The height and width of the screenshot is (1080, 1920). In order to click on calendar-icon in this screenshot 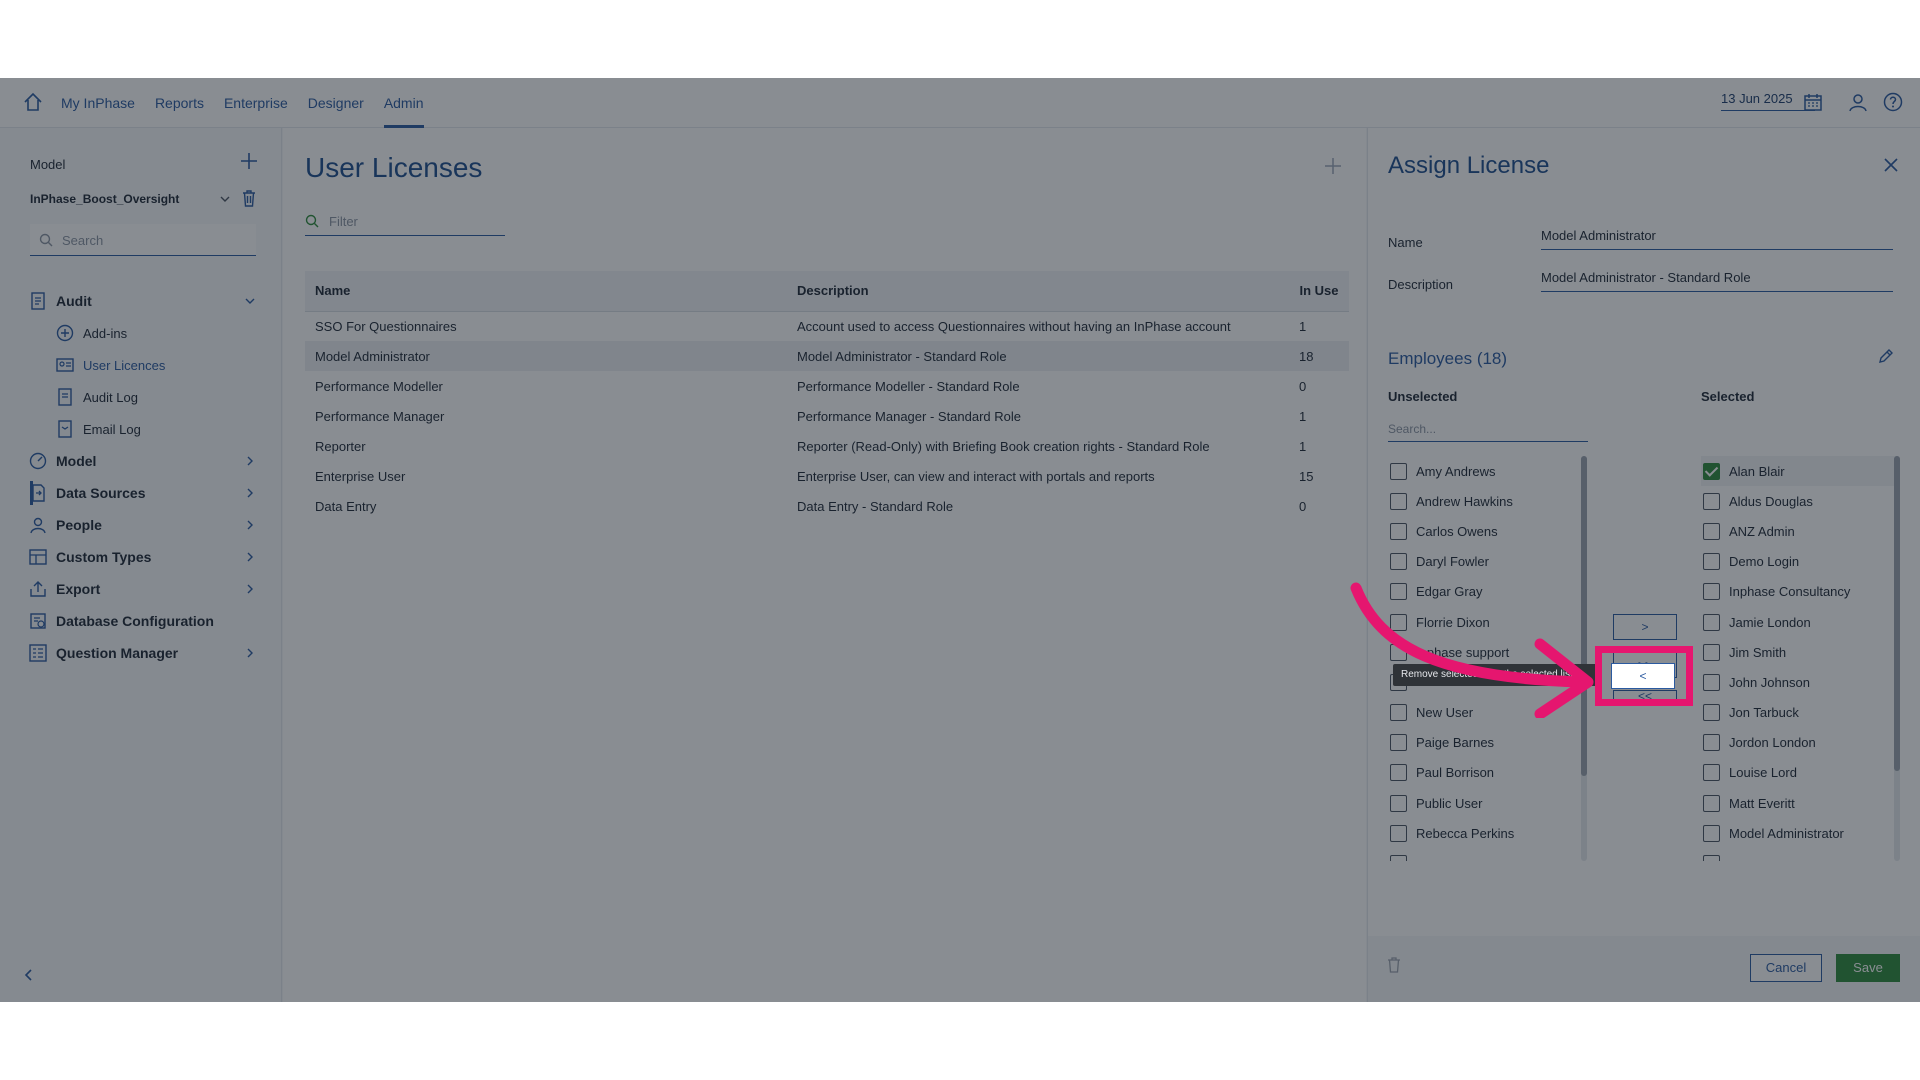, I will do `click(1813, 102)`.